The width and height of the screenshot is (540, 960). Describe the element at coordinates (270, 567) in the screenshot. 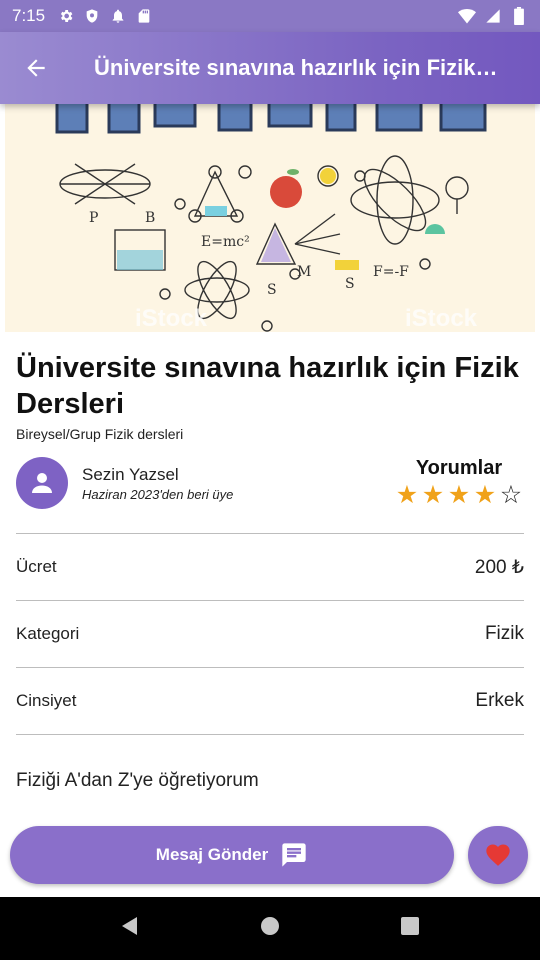

I see `detail-row-price: Ücret 200 ₺` at that location.